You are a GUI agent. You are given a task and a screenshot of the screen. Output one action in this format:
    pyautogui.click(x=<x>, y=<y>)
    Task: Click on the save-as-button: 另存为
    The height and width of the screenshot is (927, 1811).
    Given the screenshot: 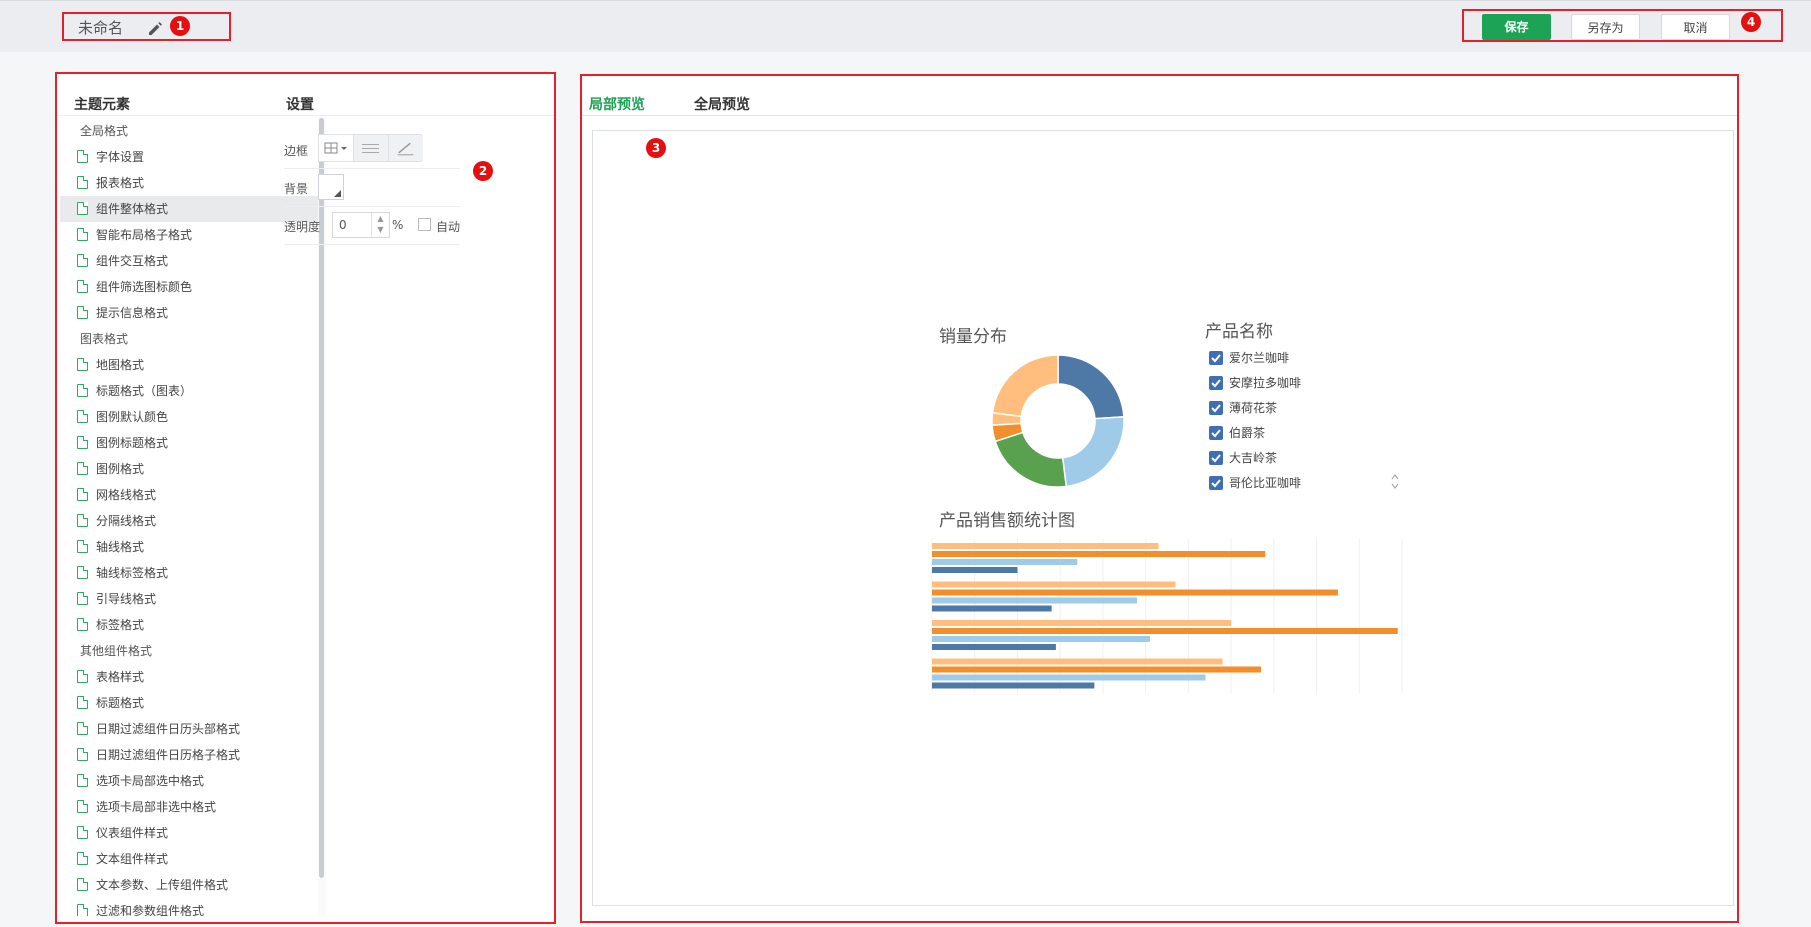 What is the action you would take?
    pyautogui.click(x=1605, y=27)
    